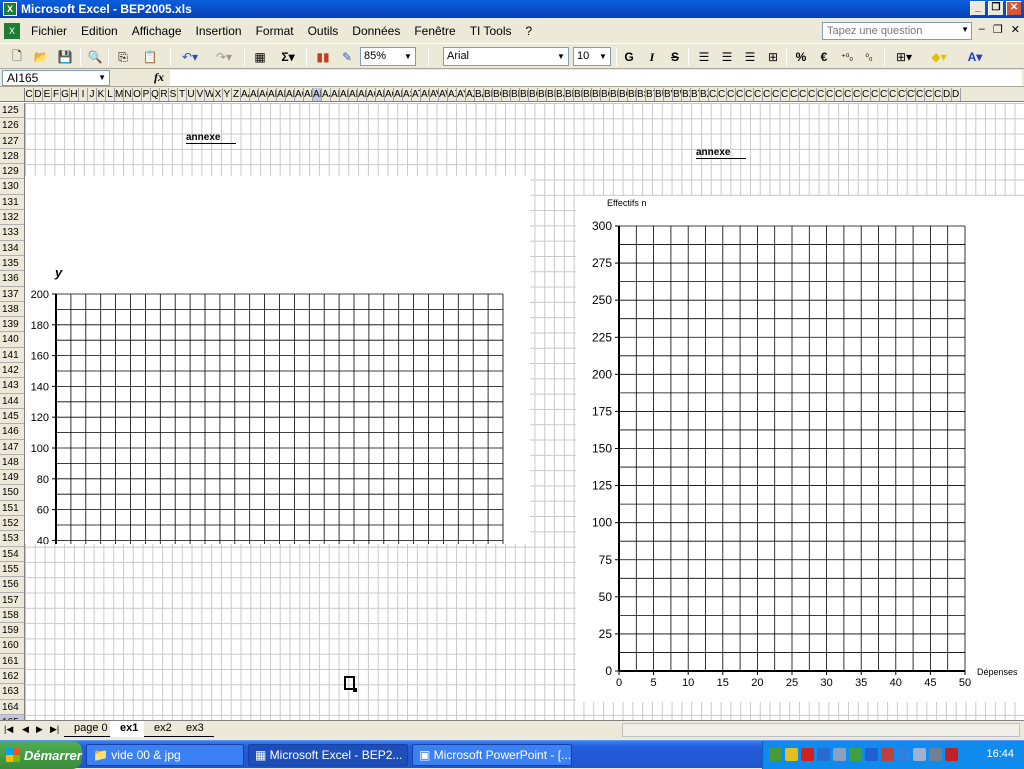  I want to click on align-center-icon: ☰, so click(727, 57).